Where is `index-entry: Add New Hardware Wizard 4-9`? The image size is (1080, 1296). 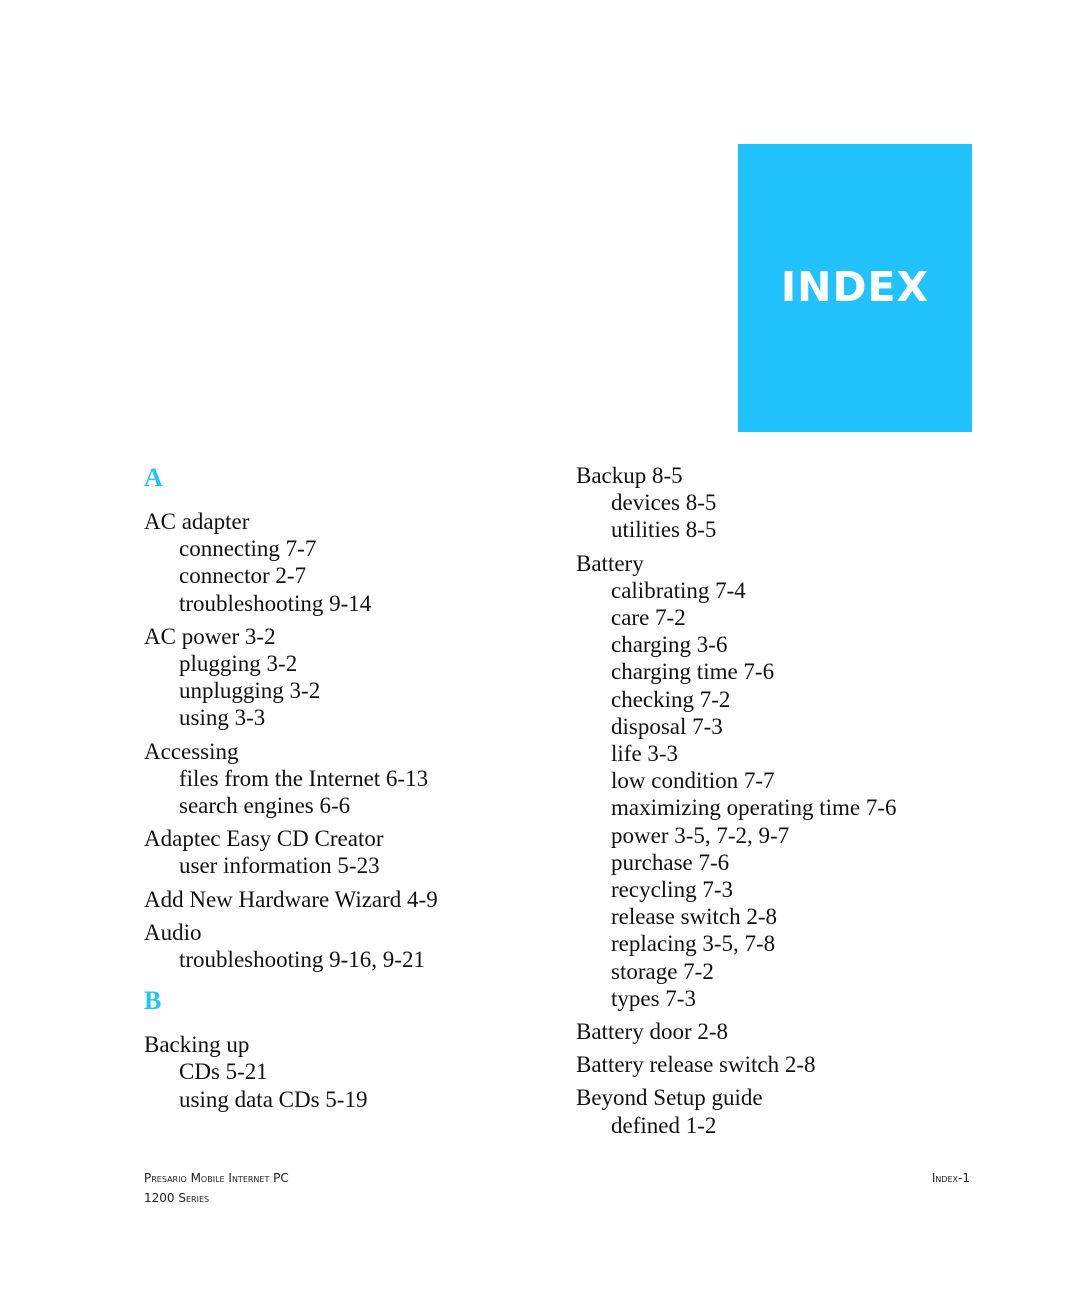 index-entry: Add New Hardware Wizard 4-9 is located at coordinates (291, 899).